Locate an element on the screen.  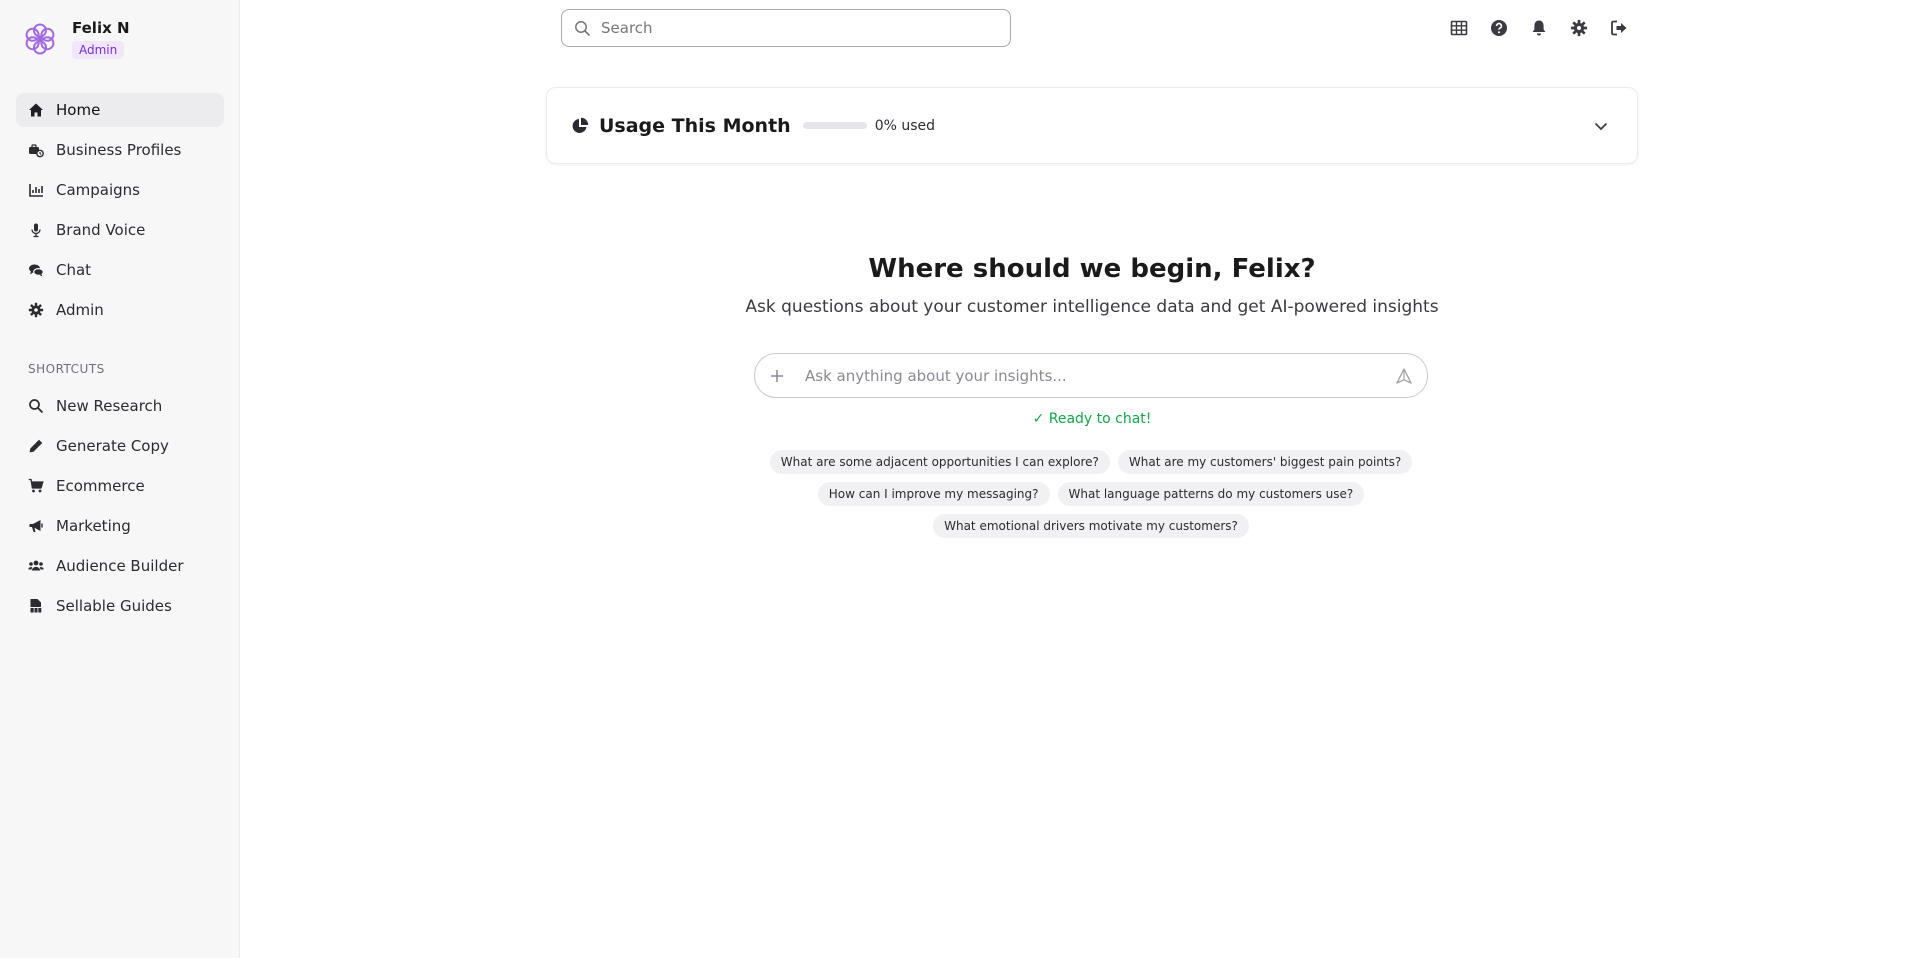
suggestion-chip: How can I improve my messaging? is located at coordinates (933, 494).